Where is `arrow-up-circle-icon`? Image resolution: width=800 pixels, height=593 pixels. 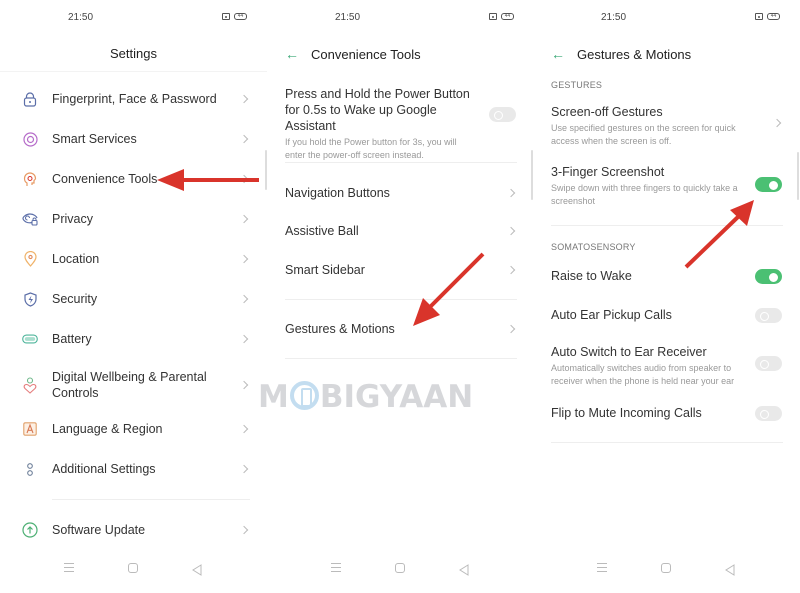
arrow-up-circle-icon is located at coordinates (30, 530).